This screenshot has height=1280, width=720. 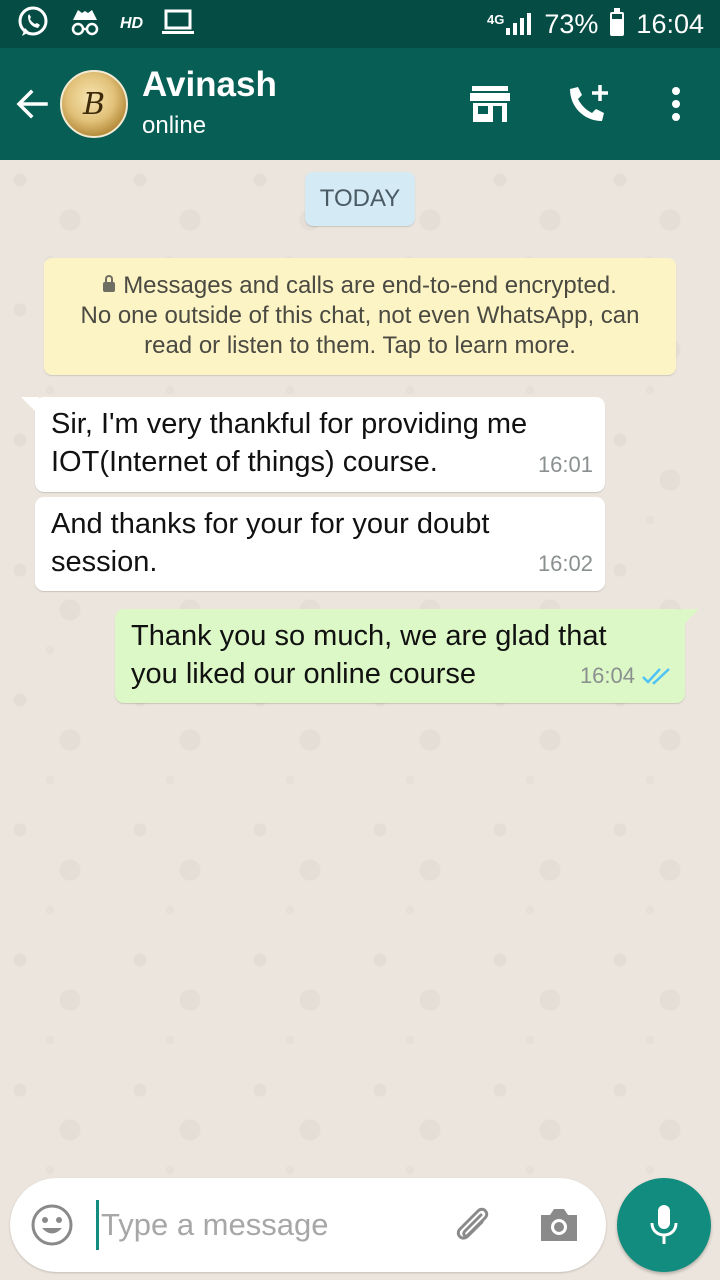 What do you see at coordinates (132, 23) in the screenshot?
I see `hd-icon: HD` at bounding box center [132, 23].